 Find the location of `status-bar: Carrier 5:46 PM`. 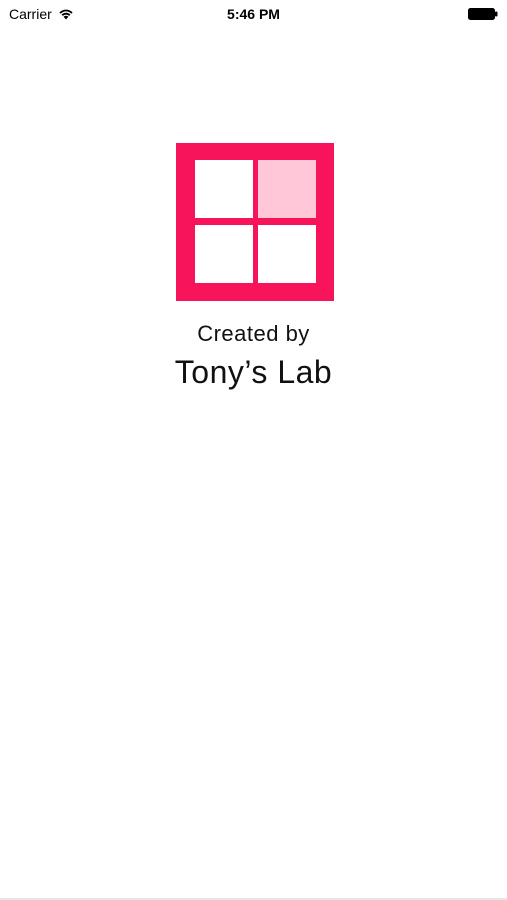

status-bar: Carrier 5:46 PM is located at coordinates (253, 14).